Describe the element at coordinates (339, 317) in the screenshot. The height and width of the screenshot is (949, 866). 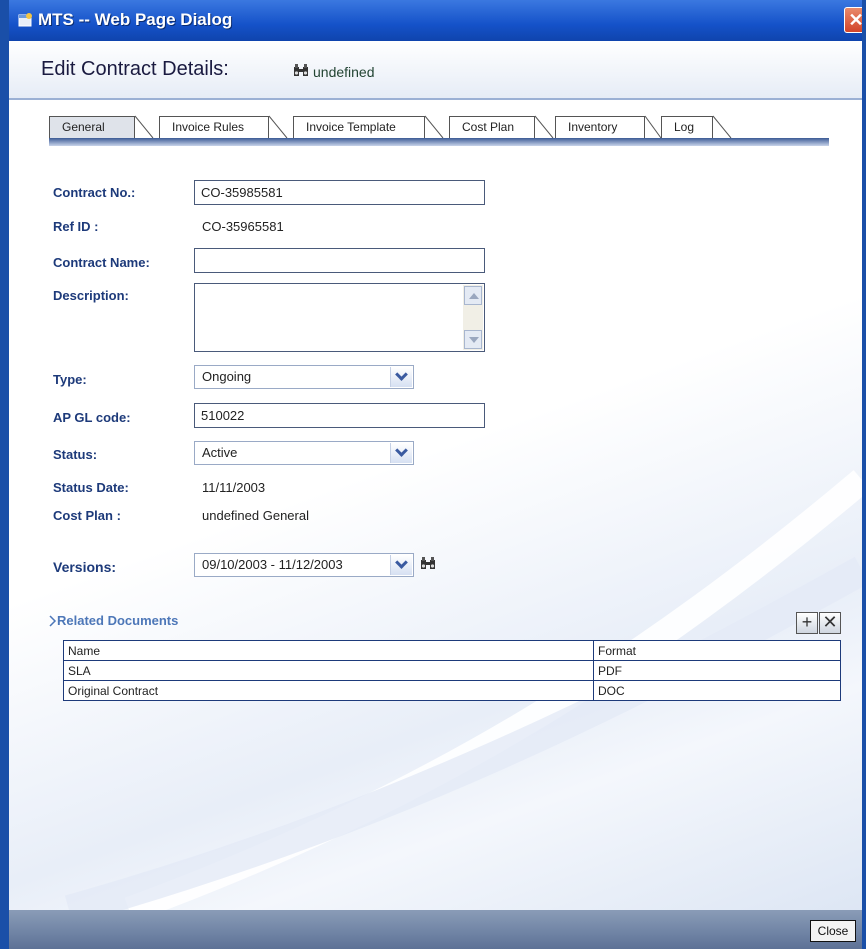
I see `description-field` at that location.